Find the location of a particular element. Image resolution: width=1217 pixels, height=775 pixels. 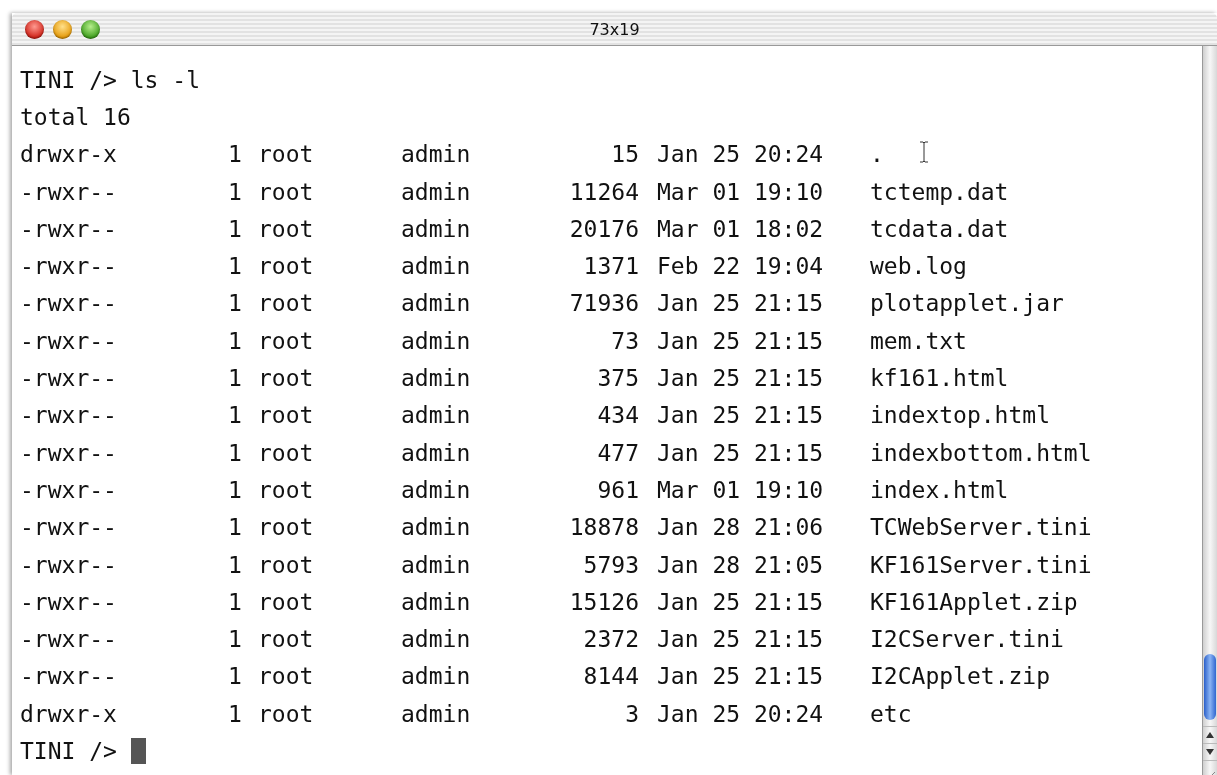

file-name-text: . is located at coordinates (877, 154).